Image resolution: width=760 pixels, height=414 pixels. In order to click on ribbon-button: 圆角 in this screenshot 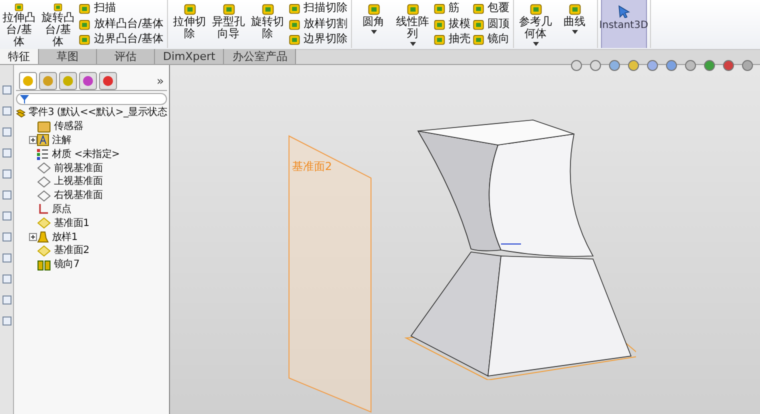, I will do `click(373, 24)`.